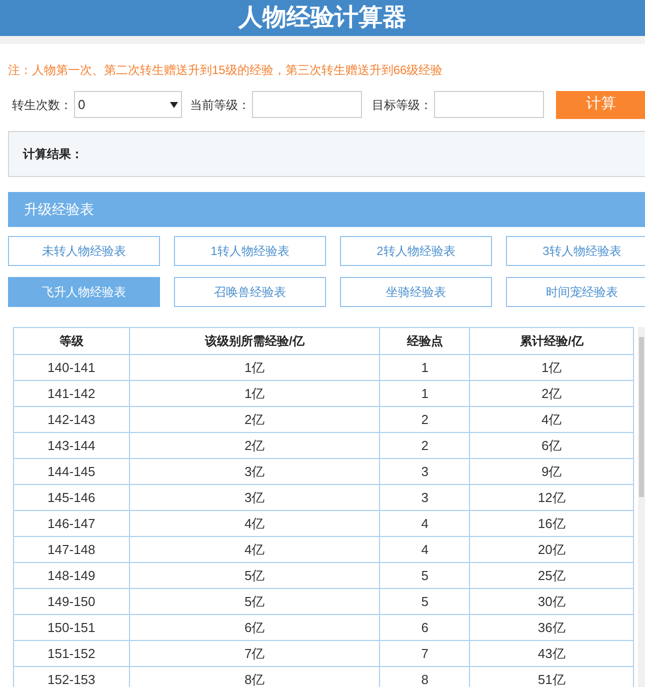 Image resolution: width=645 pixels, height=687 pixels. Describe the element at coordinates (72, 446) in the screenshot. I see `table-cell: 143-144` at that location.